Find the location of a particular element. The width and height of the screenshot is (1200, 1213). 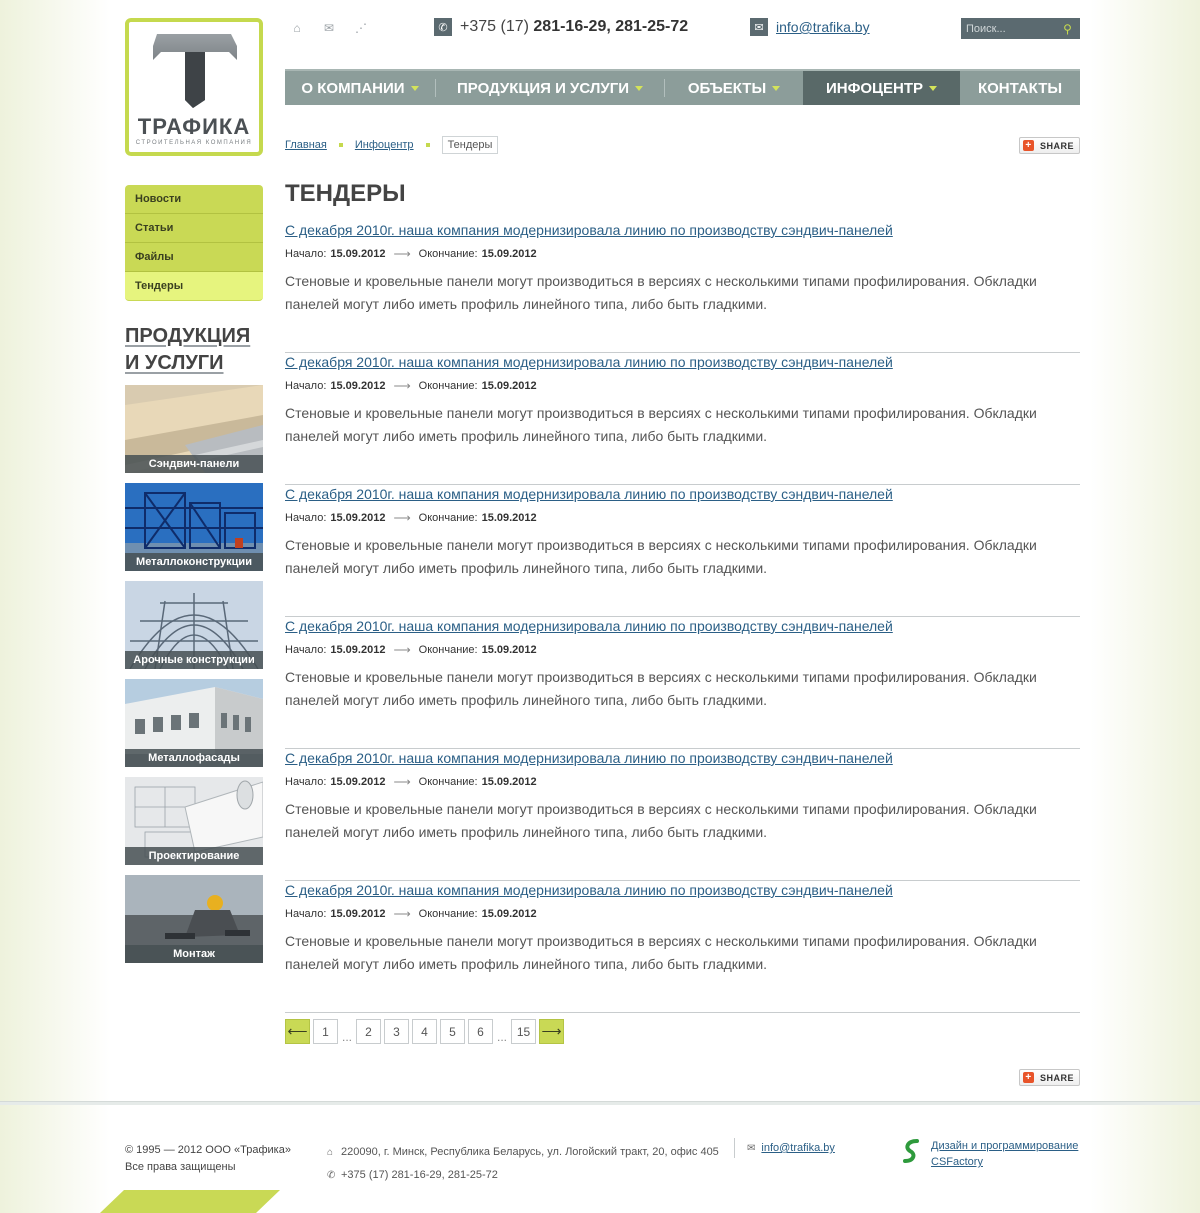

product-tile-sandwich: Сэндвич-панели is located at coordinates (194, 429).